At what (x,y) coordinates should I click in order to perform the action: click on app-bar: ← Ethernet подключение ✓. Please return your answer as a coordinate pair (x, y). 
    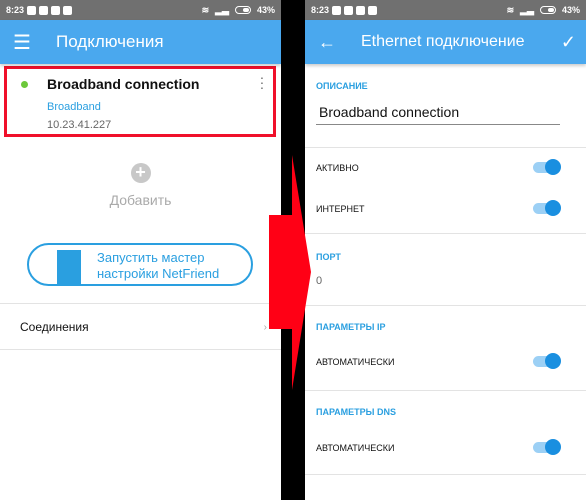
    Looking at the image, I should click on (445, 42).